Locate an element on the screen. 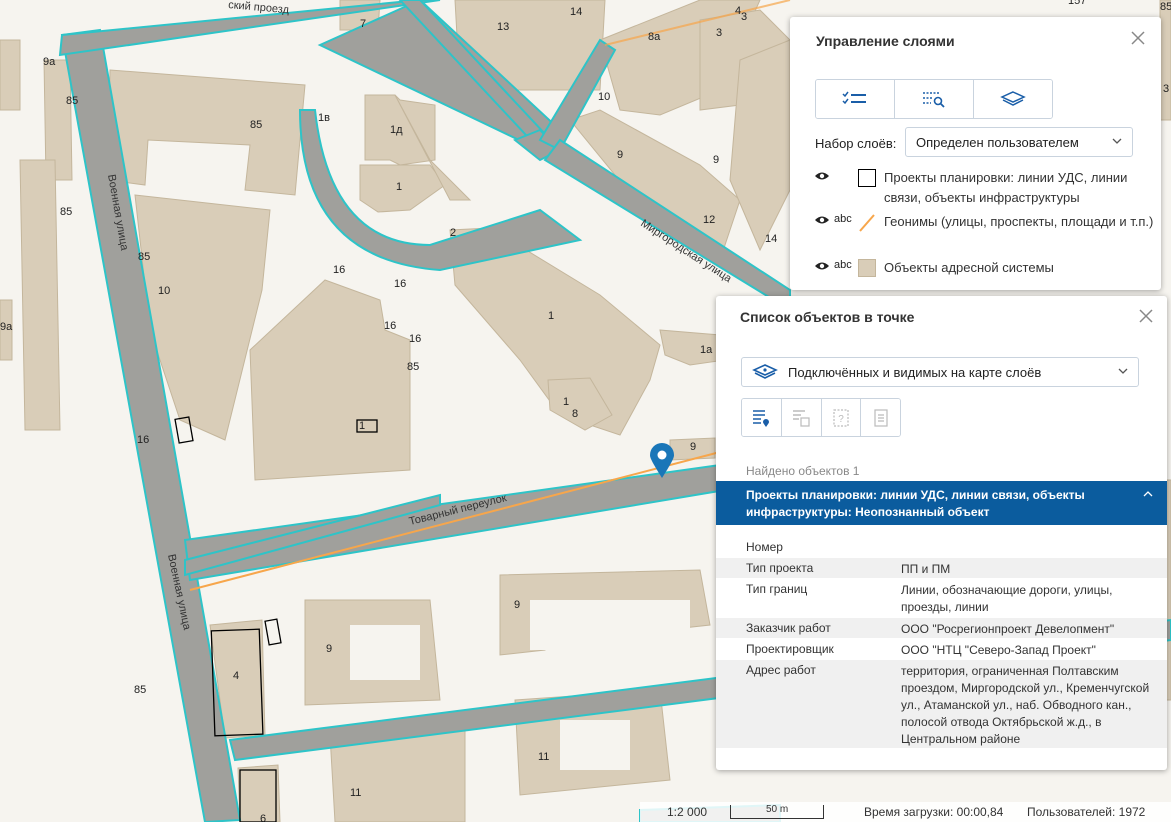 The image size is (1171, 822). attribute-key: Тип проекта is located at coordinates (780, 568).